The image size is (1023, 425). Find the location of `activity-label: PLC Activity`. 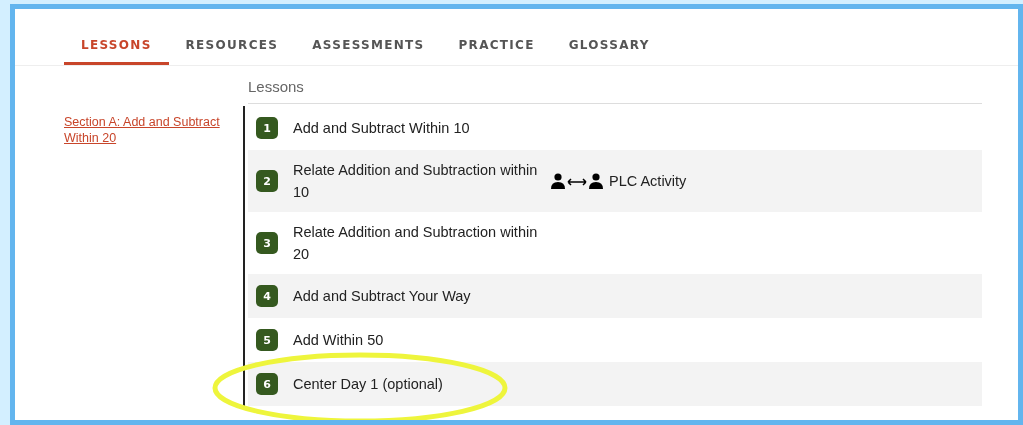

activity-label: PLC Activity is located at coordinates (648, 181).